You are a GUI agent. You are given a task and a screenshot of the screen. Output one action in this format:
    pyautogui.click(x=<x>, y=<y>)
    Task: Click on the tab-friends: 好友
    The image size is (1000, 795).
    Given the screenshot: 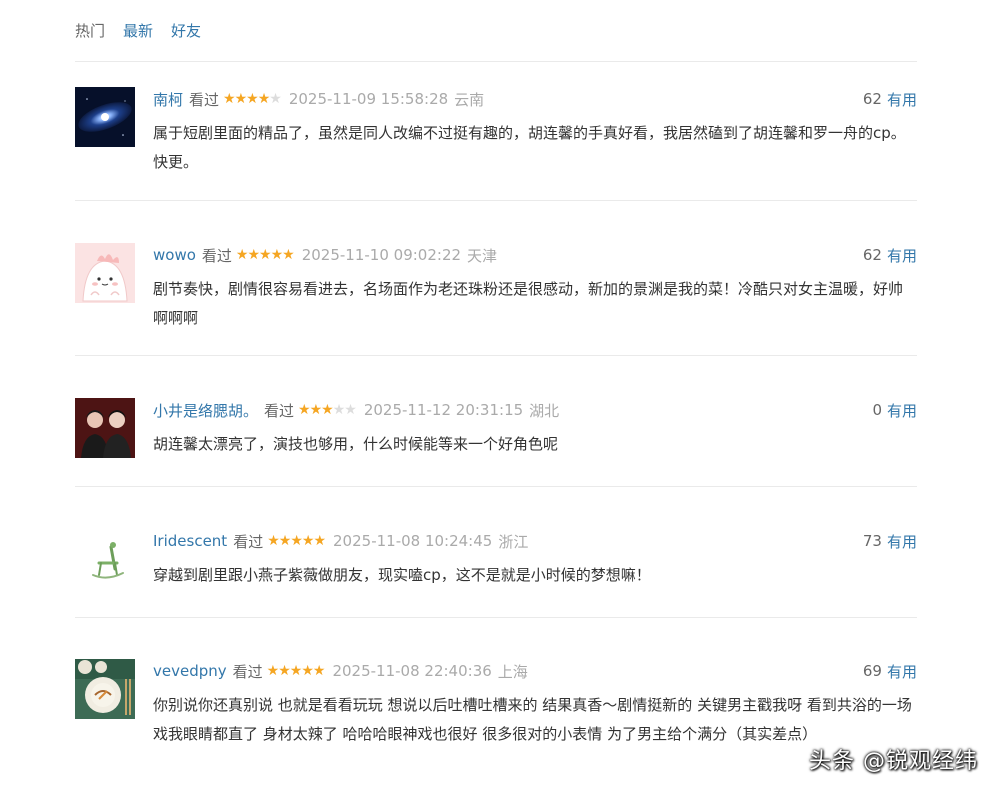 What is the action you would take?
    pyautogui.click(x=186, y=30)
    